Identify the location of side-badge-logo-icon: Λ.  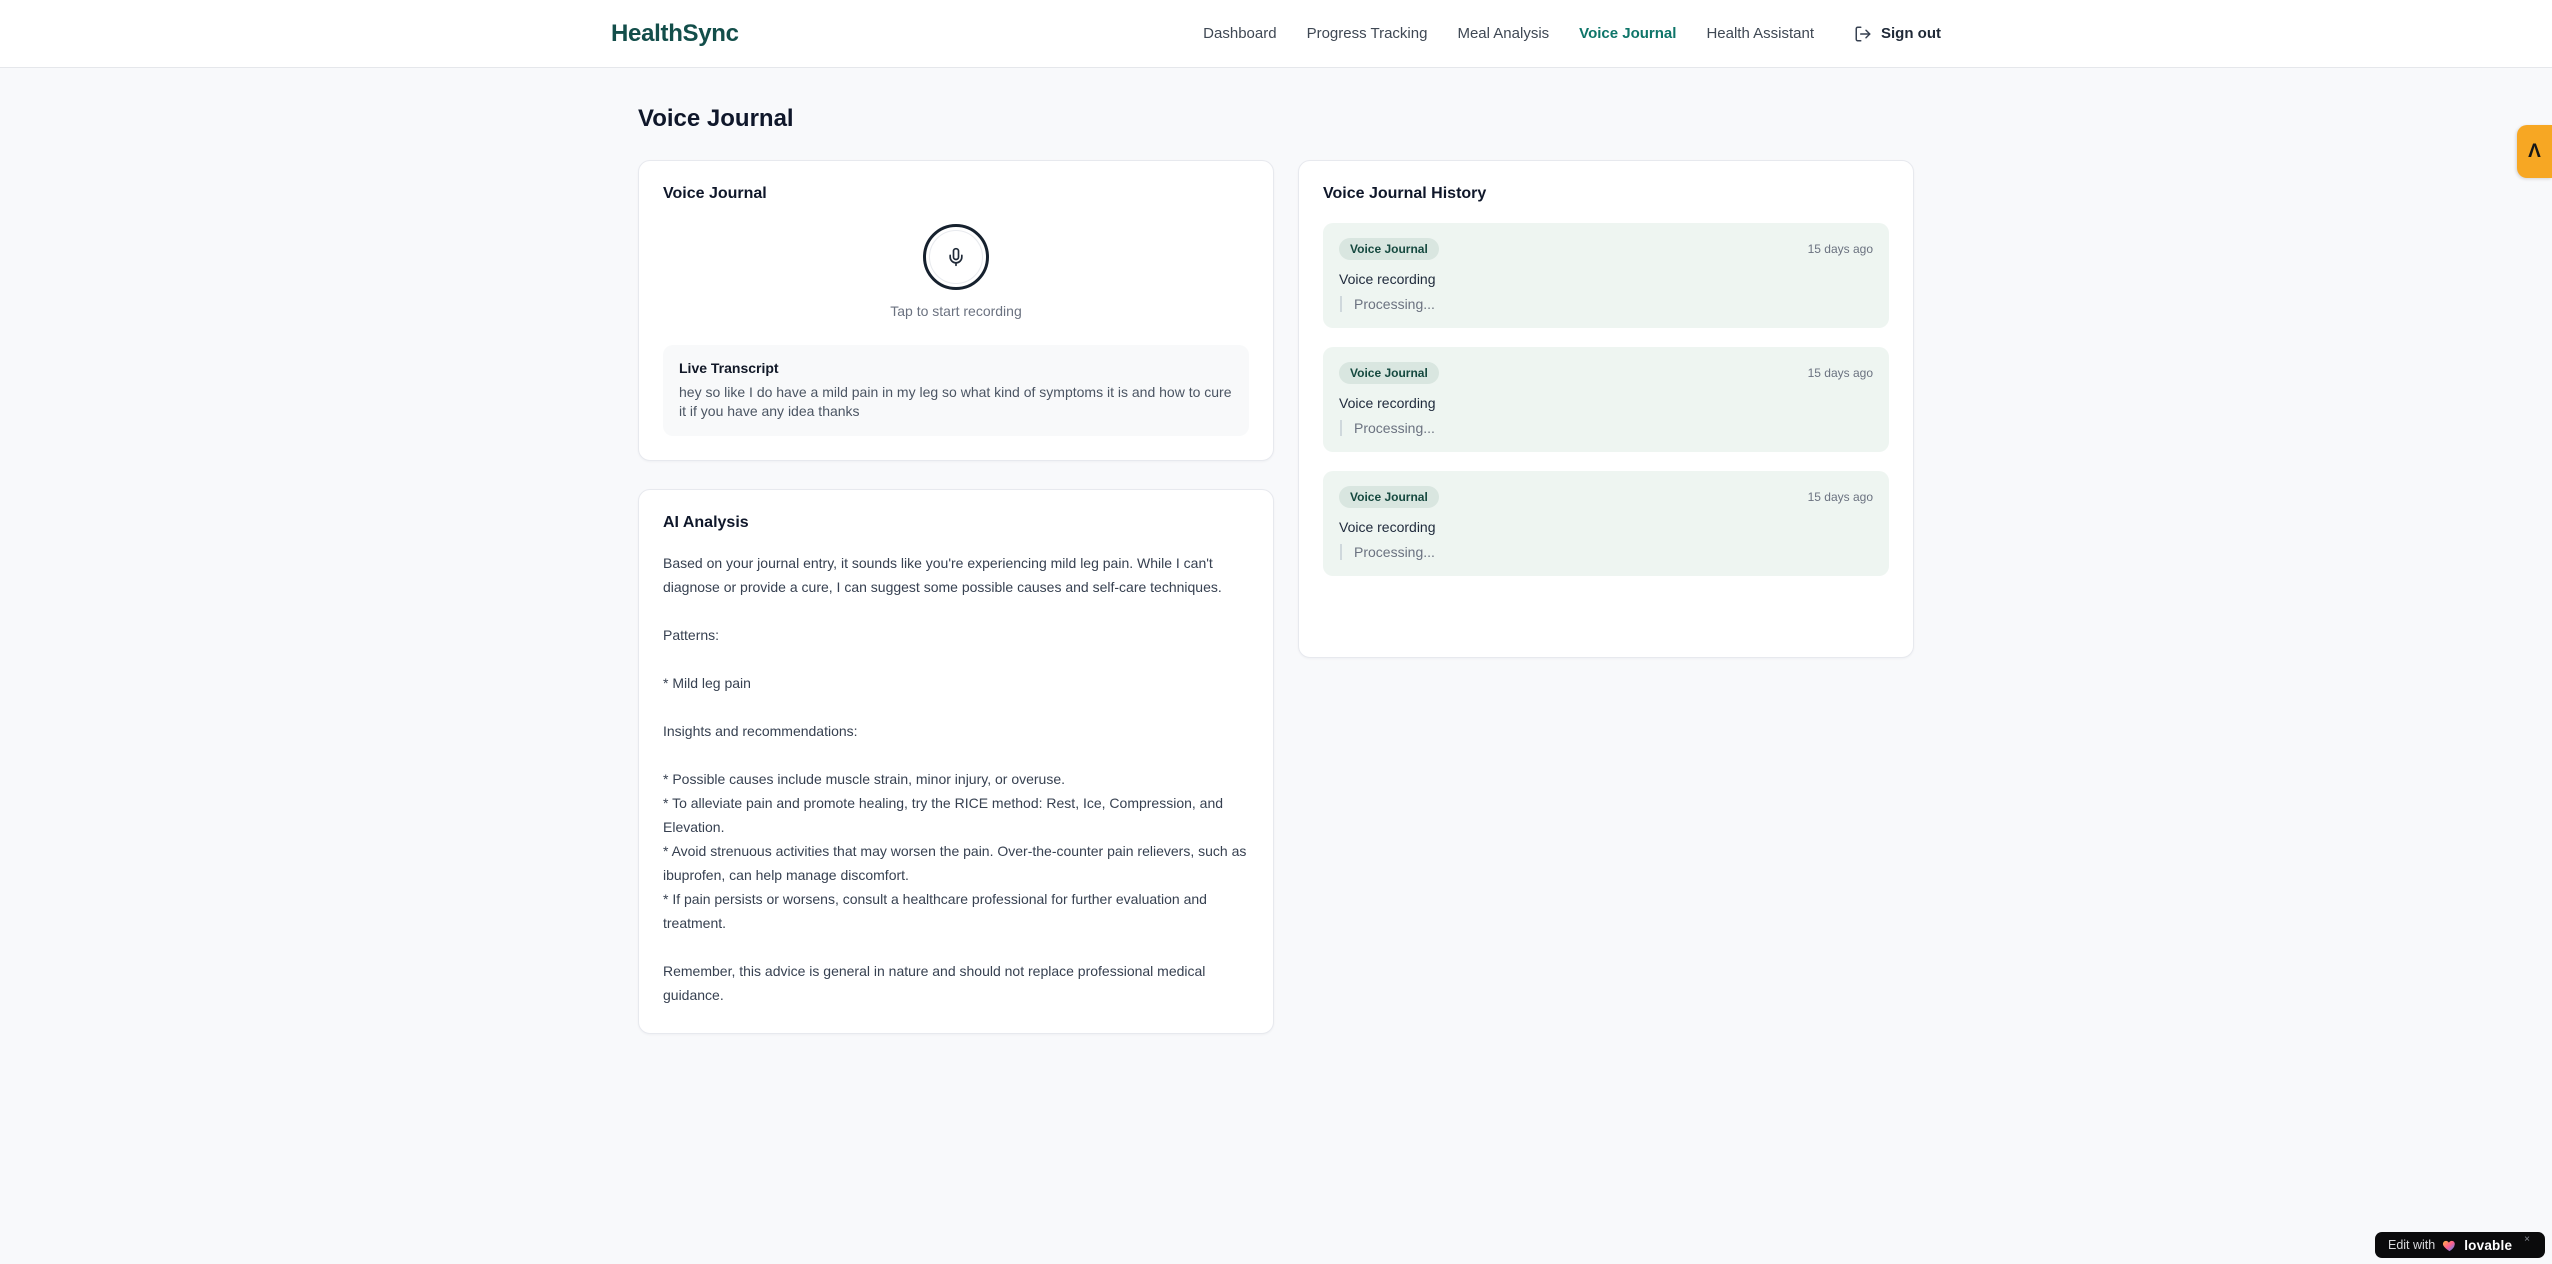
(2534, 151).